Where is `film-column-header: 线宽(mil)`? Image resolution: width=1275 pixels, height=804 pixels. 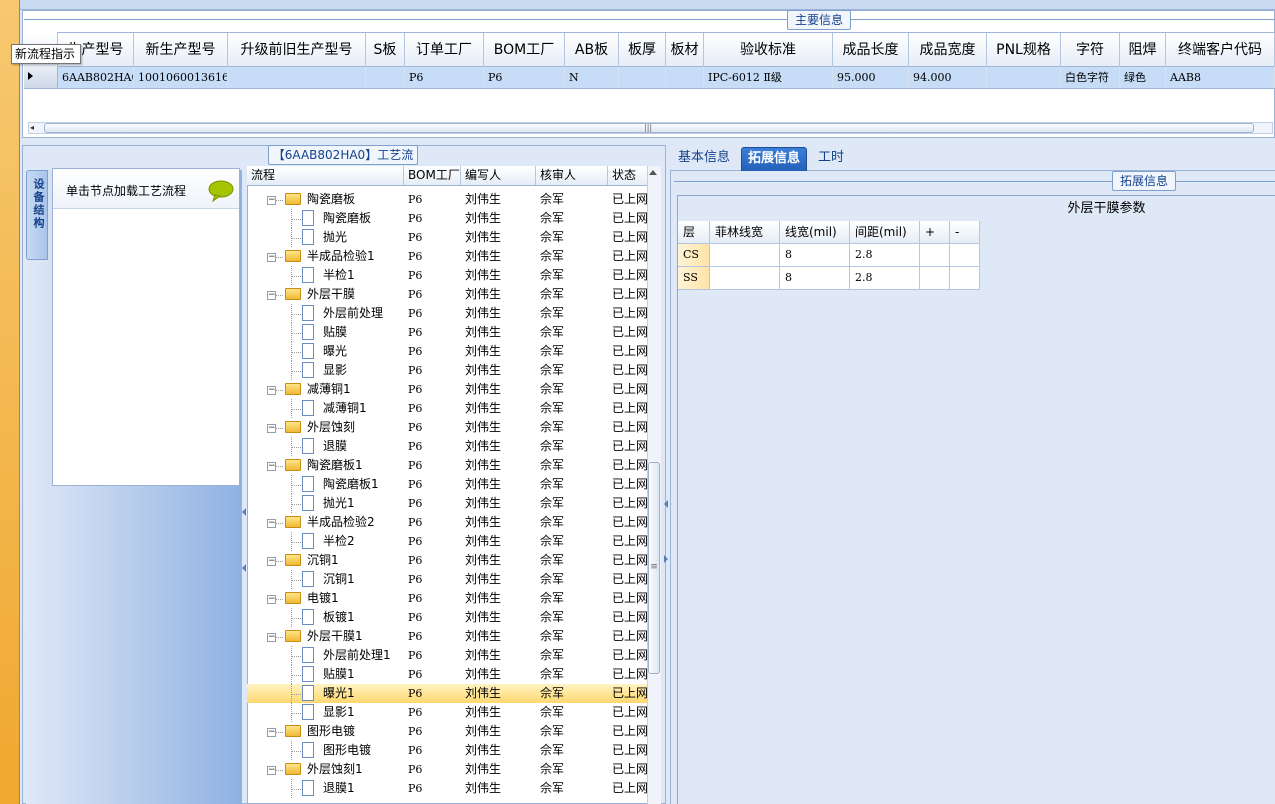
film-column-header: 线宽(mil) is located at coordinates (815, 232).